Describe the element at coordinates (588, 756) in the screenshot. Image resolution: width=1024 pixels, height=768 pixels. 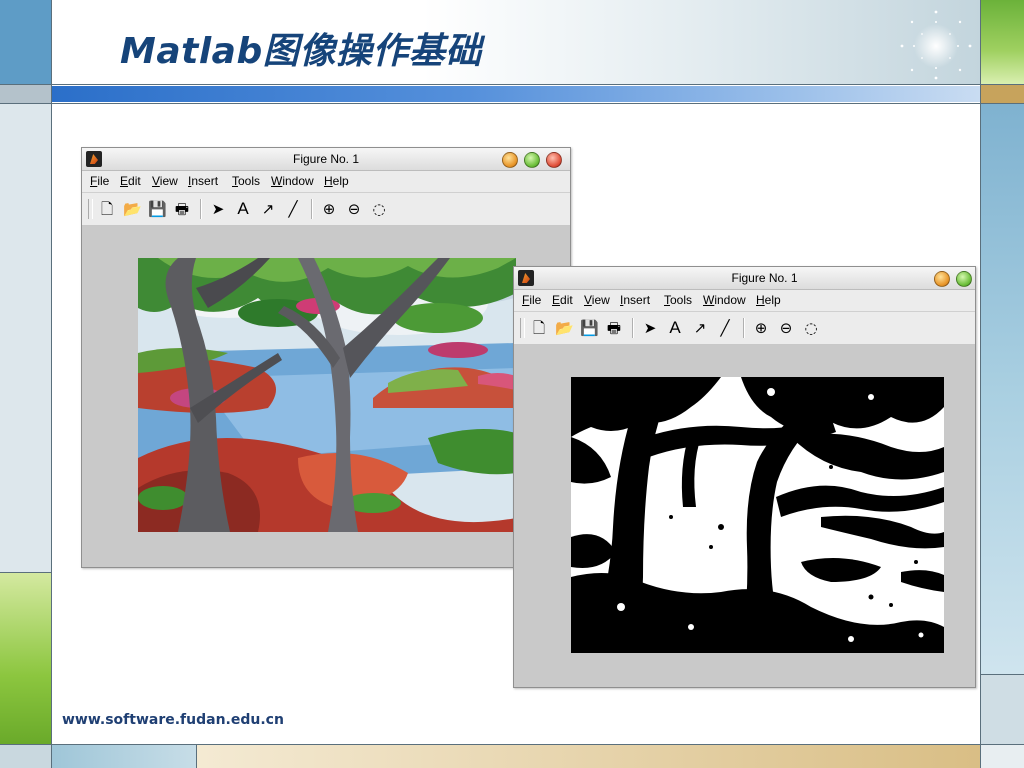
I see `bottom-tan-strip` at that location.